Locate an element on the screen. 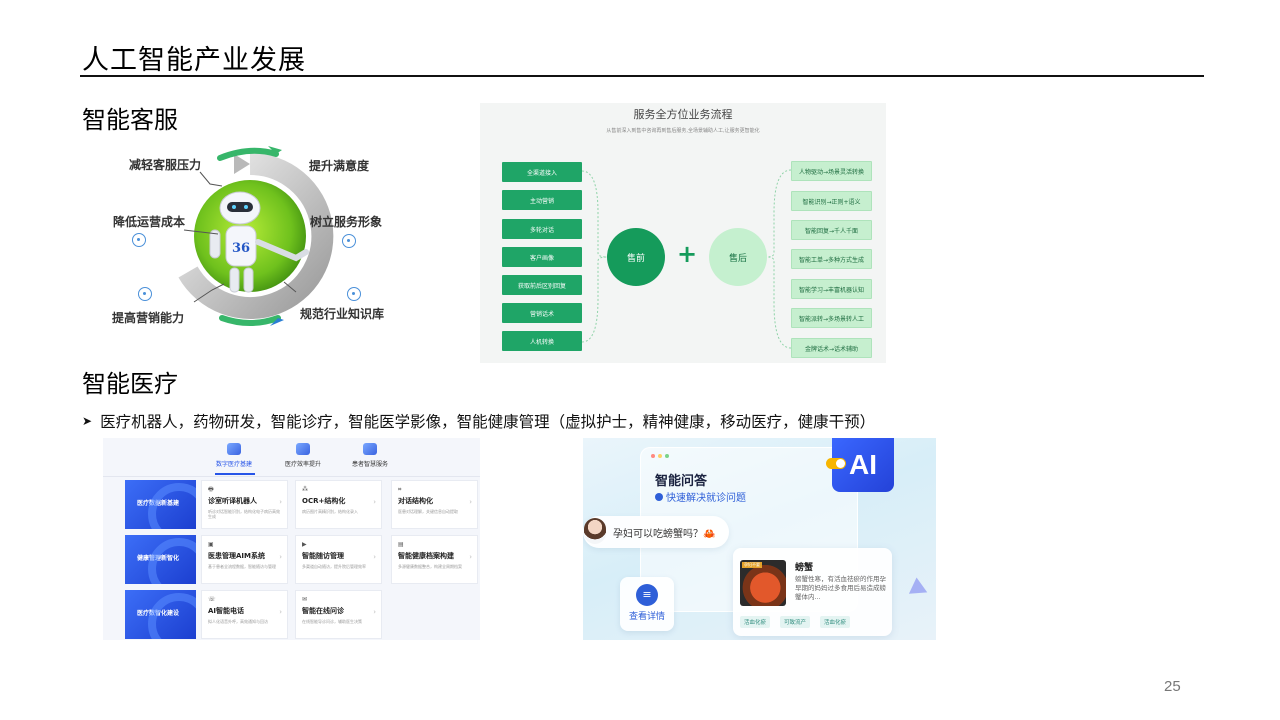 This screenshot has width=1280, height=720. wheel-label-reduce-cost: 降低运营成本 is located at coordinates (149, 222).